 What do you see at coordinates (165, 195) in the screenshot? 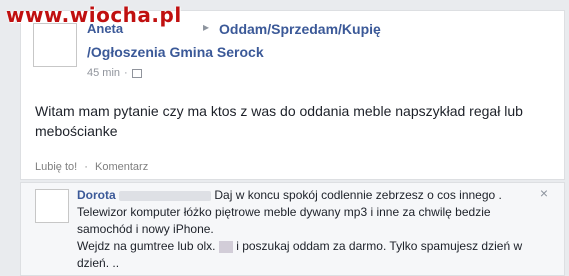
I see `redacted-name-blur` at bounding box center [165, 195].